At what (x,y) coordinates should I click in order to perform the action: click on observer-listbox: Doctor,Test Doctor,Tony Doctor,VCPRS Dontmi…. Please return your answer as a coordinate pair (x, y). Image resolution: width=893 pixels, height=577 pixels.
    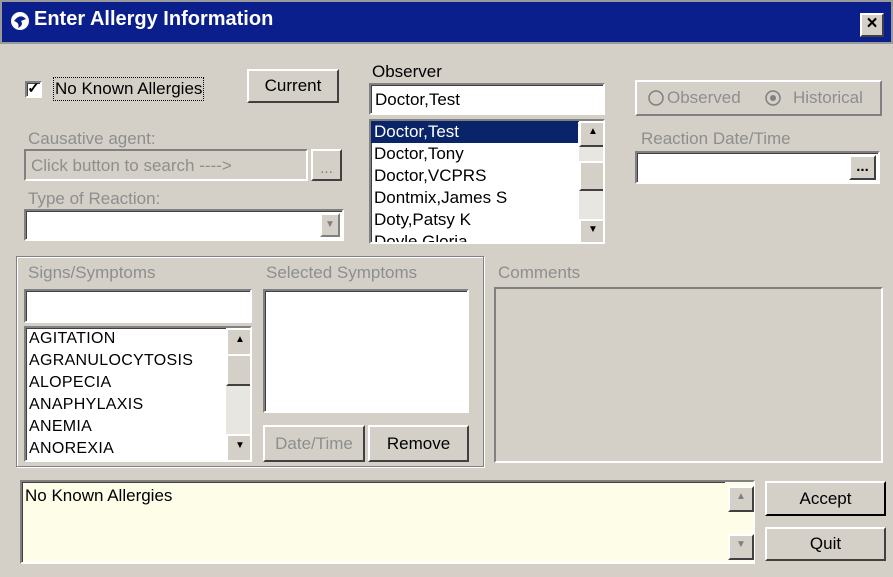
    Looking at the image, I should click on (487, 181).